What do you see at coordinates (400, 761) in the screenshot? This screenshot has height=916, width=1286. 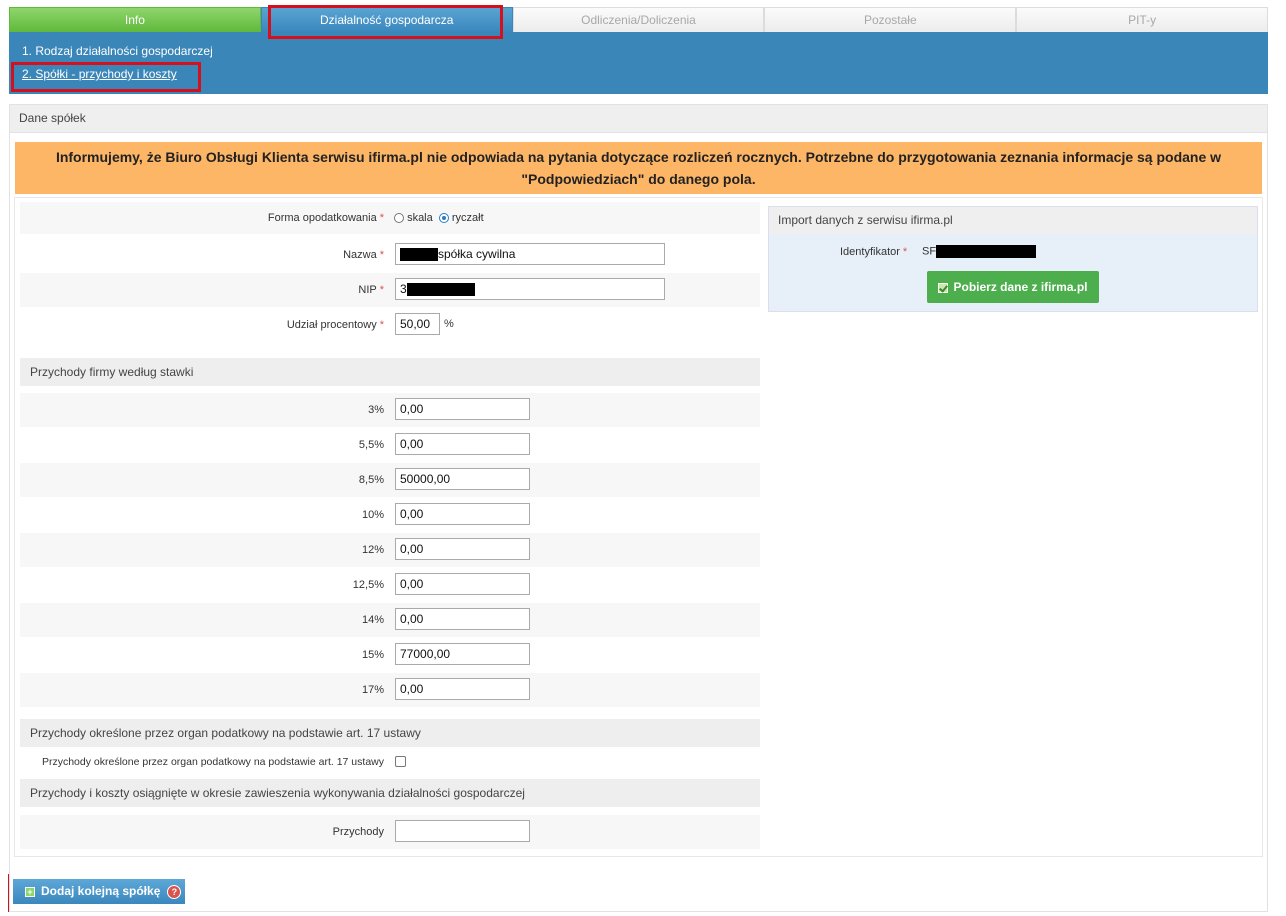 I see `art17-checkbox` at bounding box center [400, 761].